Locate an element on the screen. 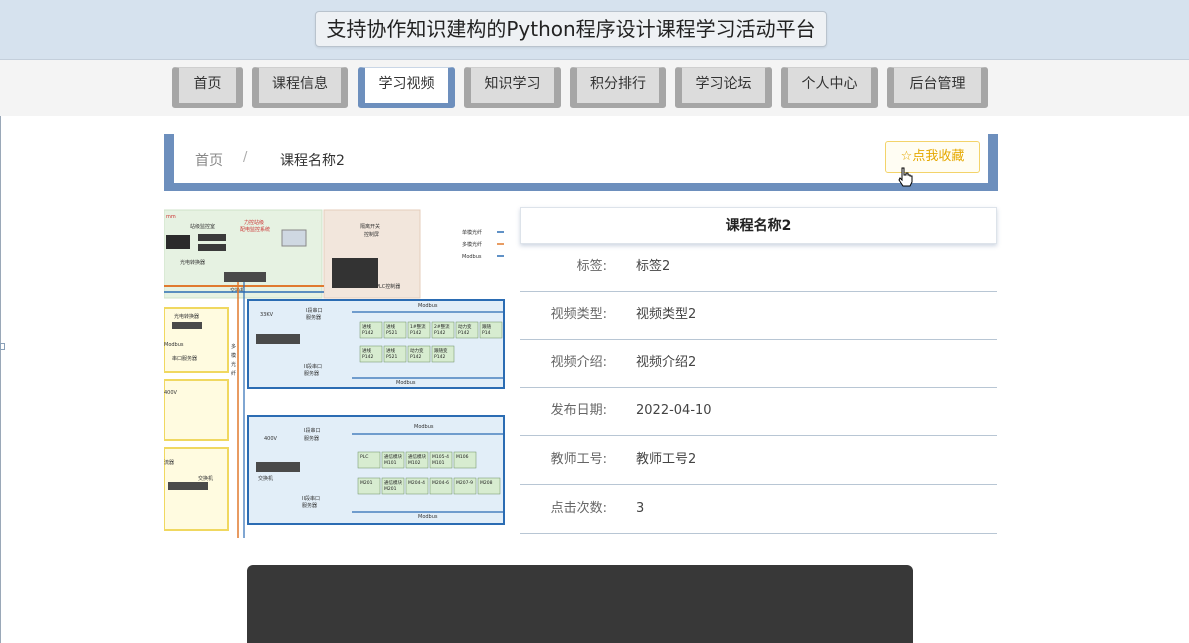 This screenshot has width=1189, height=643. row3-cell-label: M105-4 is located at coordinates (440, 457).